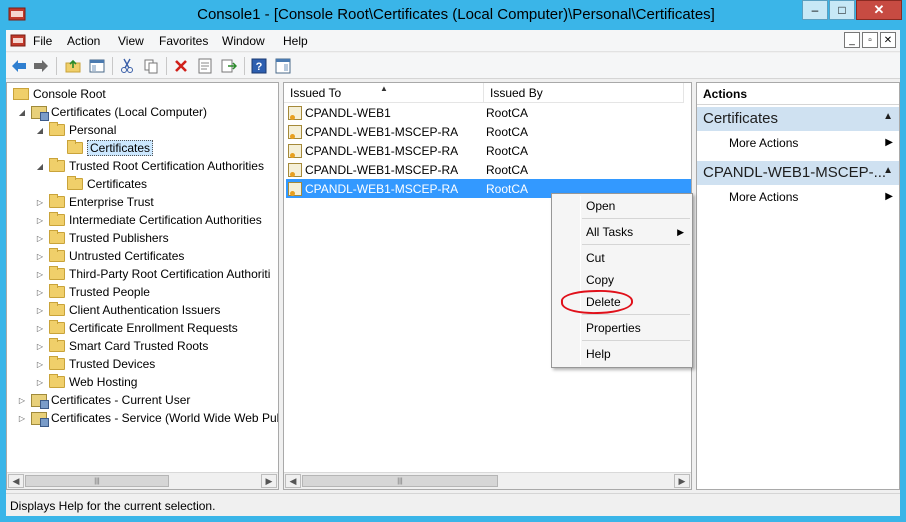 The width and height of the screenshot is (906, 522). What do you see at coordinates (127, 310) in the screenshot?
I see `tree-node-store: ▷ Client Authentication Issuers` at bounding box center [127, 310].